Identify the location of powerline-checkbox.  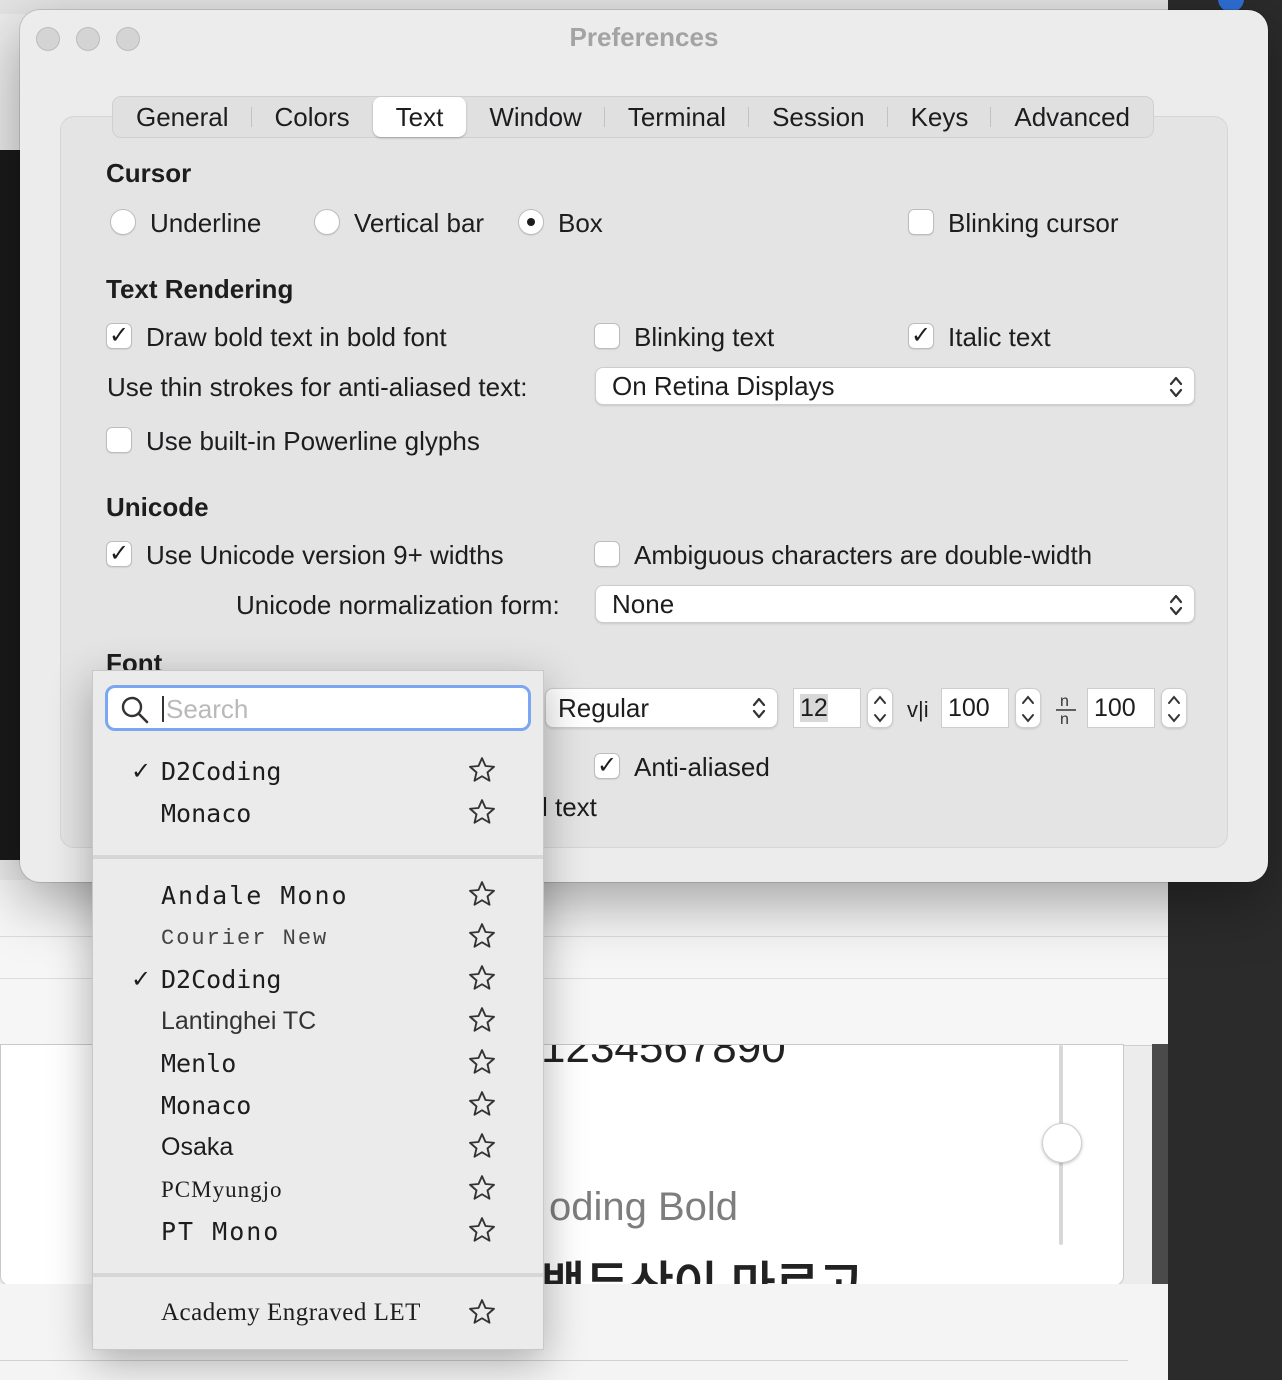
(119, 440).